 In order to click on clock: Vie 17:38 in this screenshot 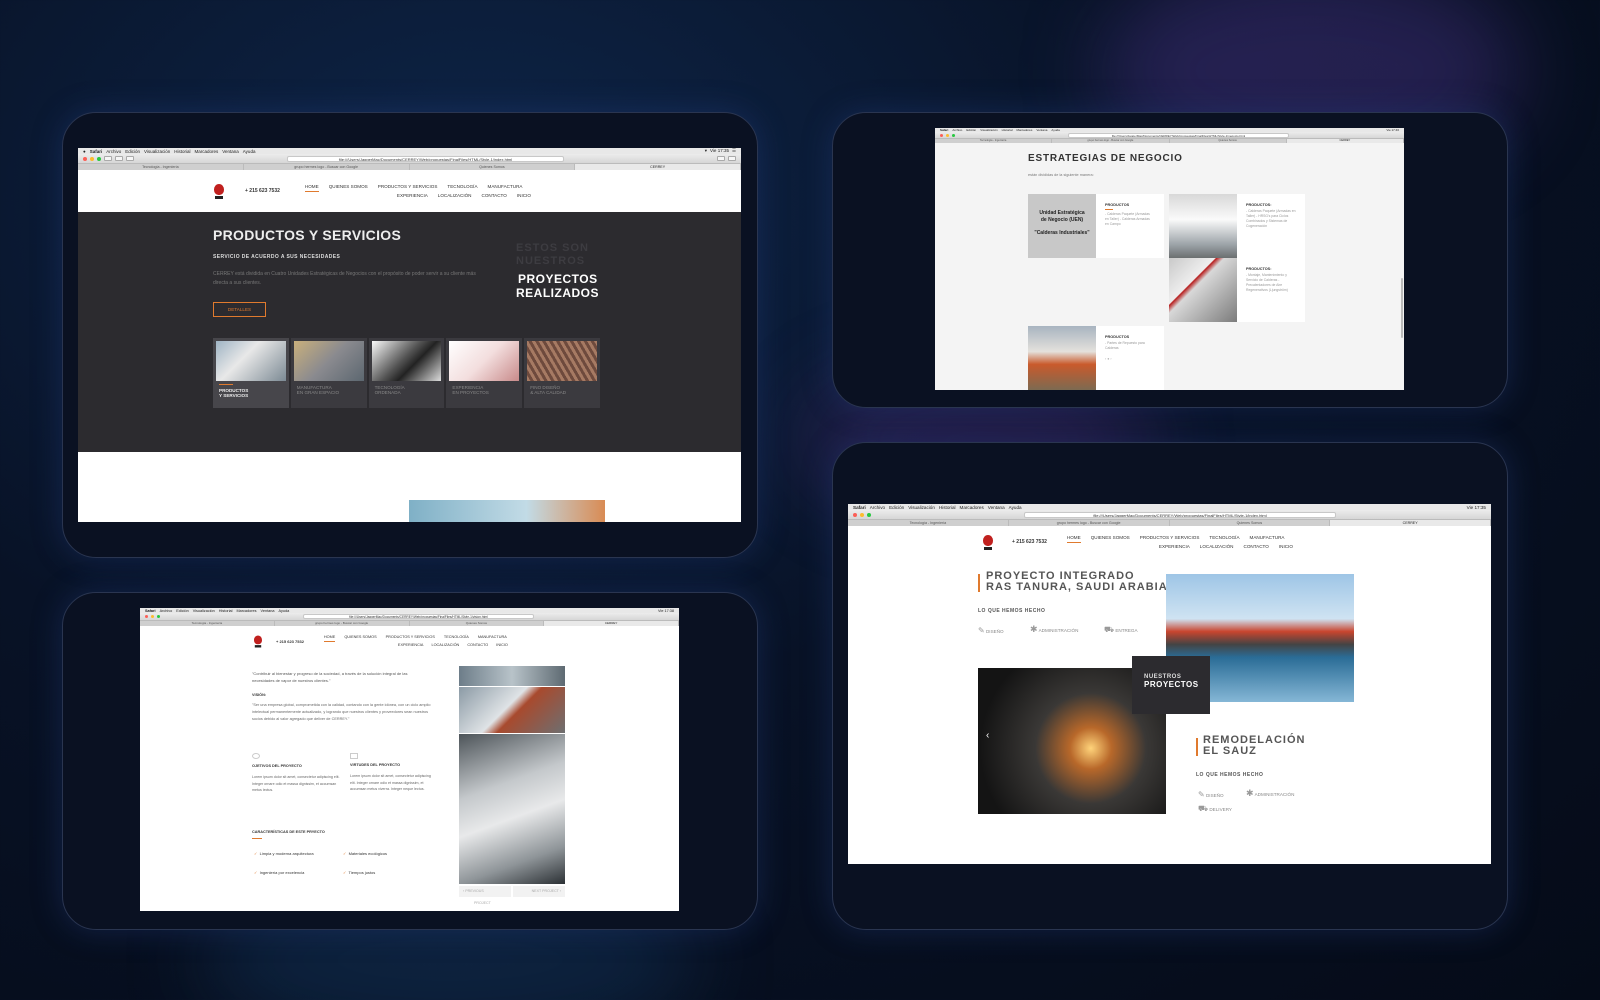, I will do `click(666, 611)`.